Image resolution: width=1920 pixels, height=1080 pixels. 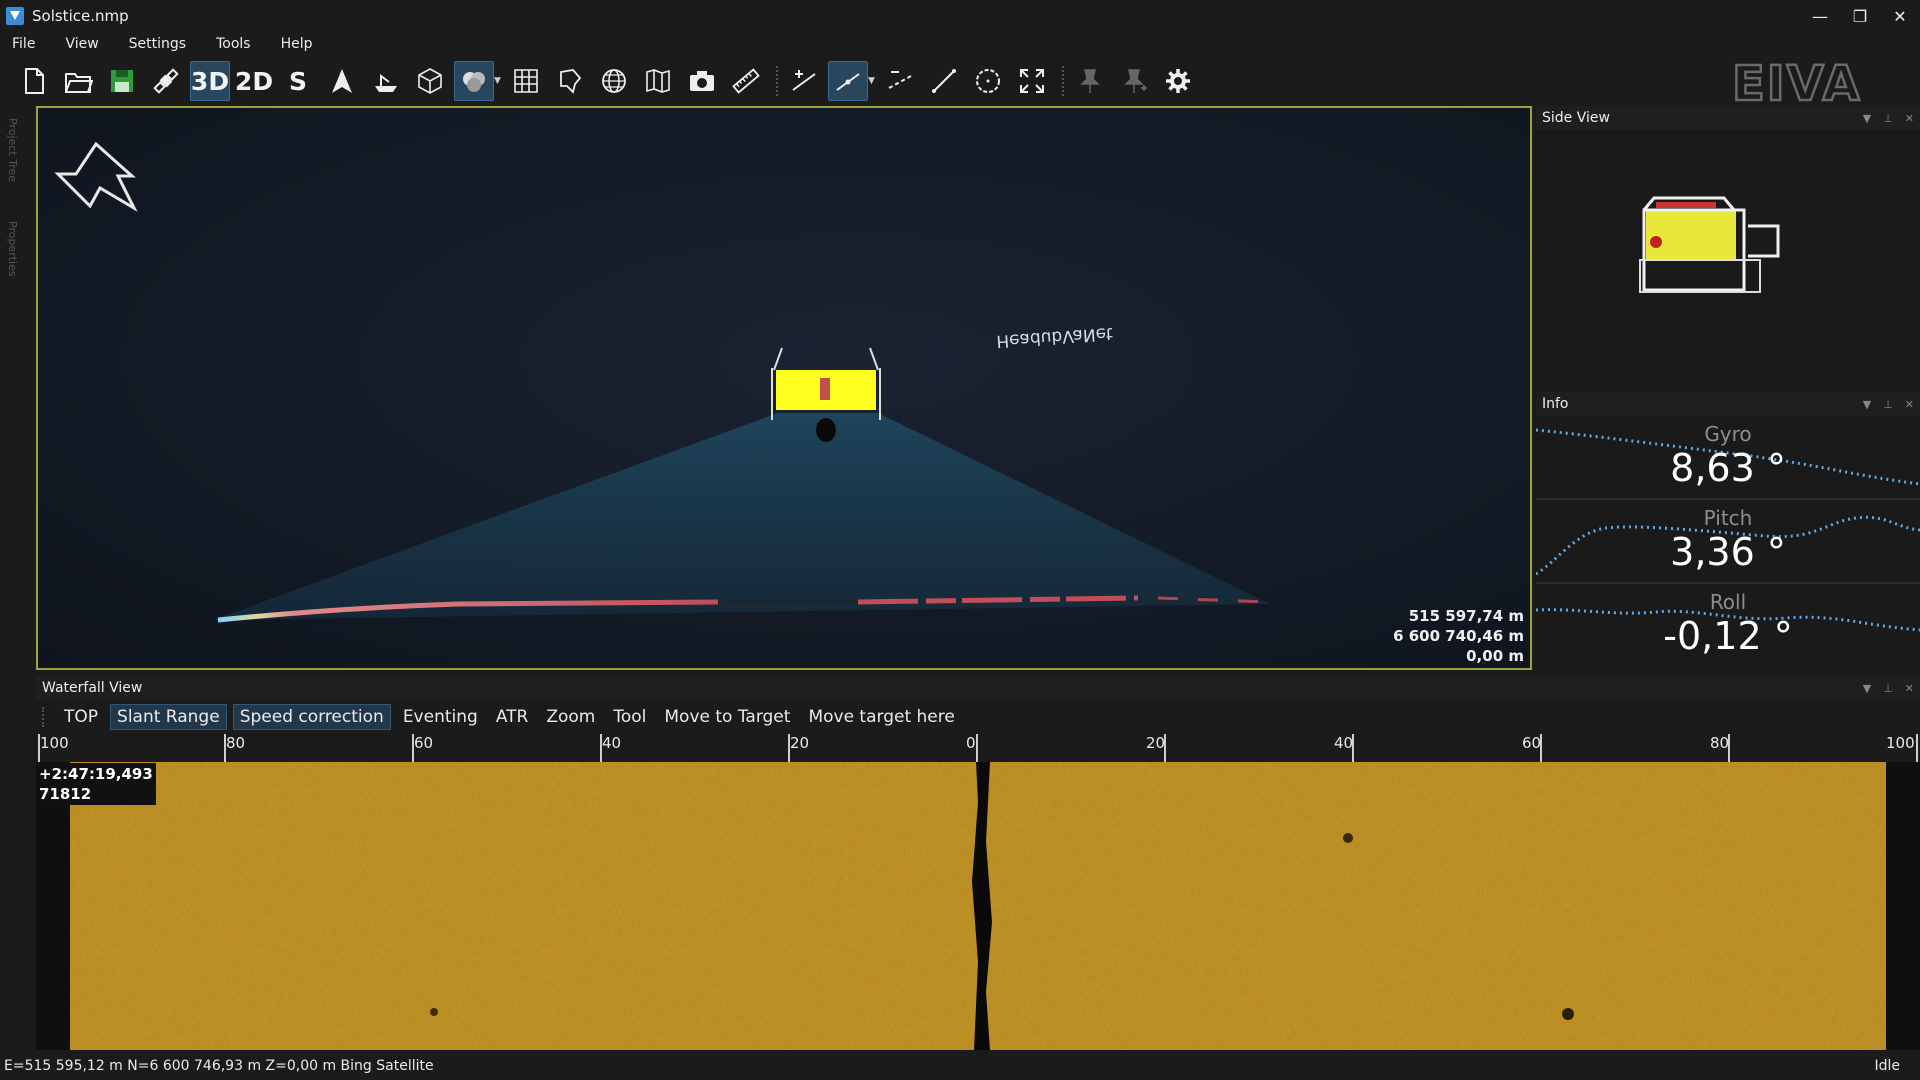 I want to click on route-dropdown-caret: ▼, so click(x=872, y=81).